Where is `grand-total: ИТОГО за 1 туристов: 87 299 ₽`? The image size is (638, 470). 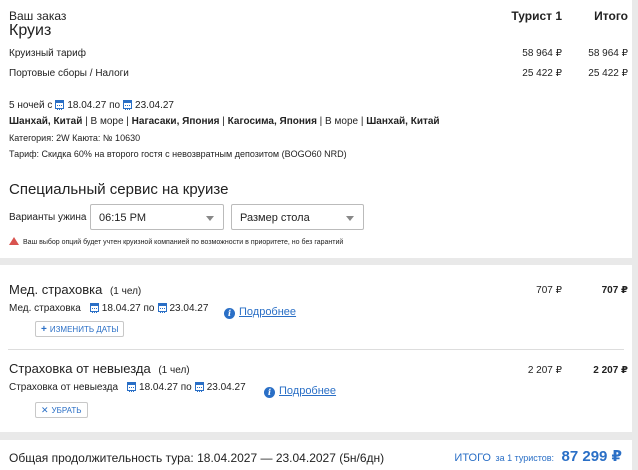 grand-total: ИТОГО за 1 туристов: 87 299 ₽ is located at coordinates (538, 456).